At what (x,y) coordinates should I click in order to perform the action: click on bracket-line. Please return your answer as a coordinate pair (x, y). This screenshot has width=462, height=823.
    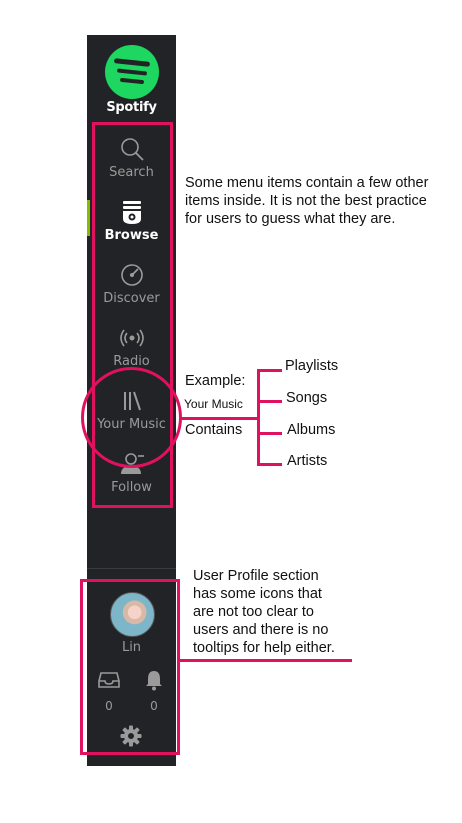
    Looking at the image, I should click on (258, 417).